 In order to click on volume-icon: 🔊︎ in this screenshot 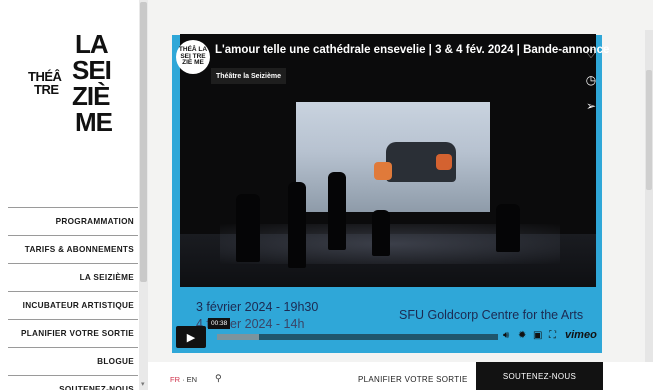, I will do `click(506, 335)`.